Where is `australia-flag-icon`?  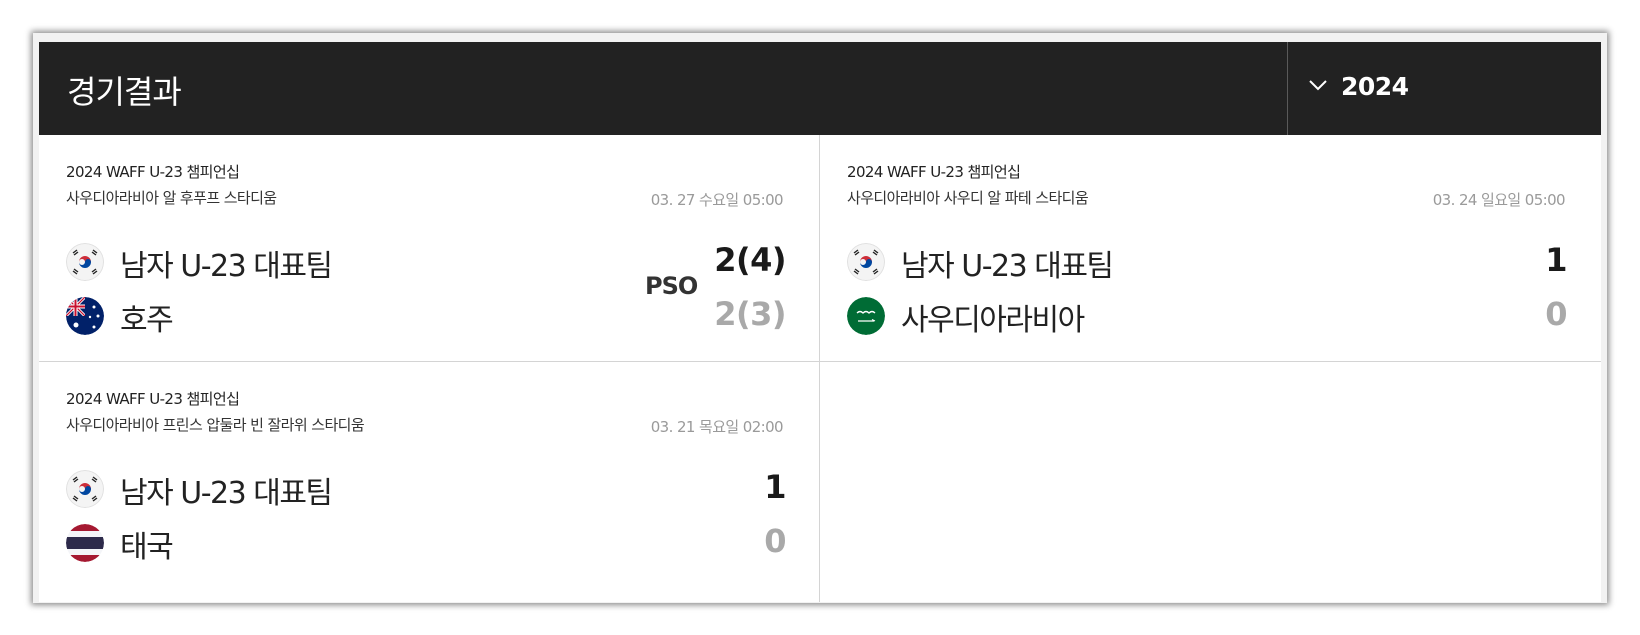
australia-flag-icon is located at coordinates (85, 316).